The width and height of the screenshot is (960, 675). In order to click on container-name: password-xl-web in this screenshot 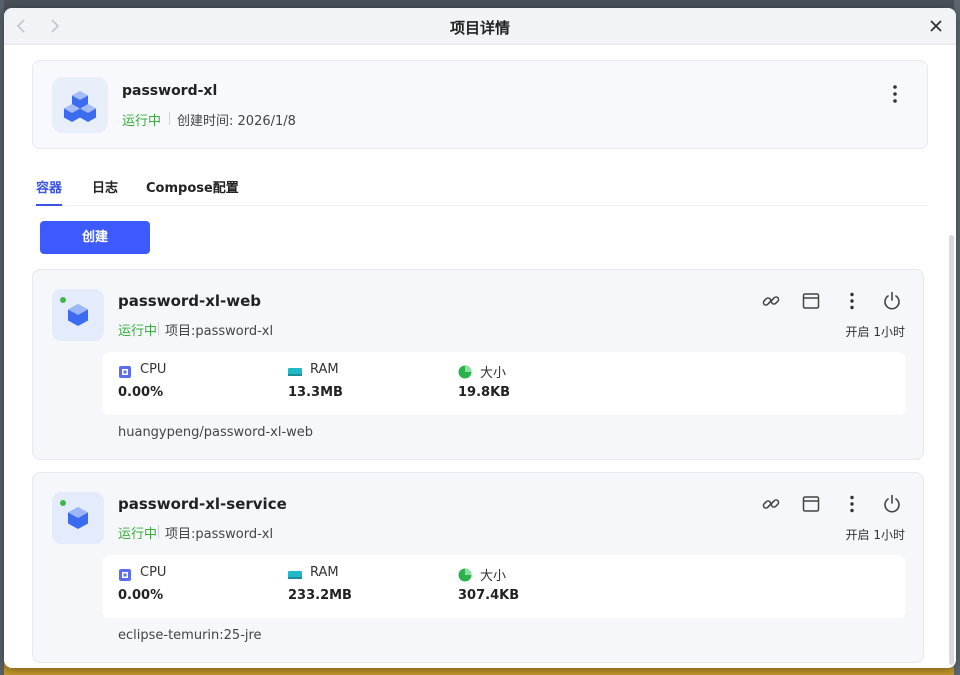, I will do `click(189, 301)`.